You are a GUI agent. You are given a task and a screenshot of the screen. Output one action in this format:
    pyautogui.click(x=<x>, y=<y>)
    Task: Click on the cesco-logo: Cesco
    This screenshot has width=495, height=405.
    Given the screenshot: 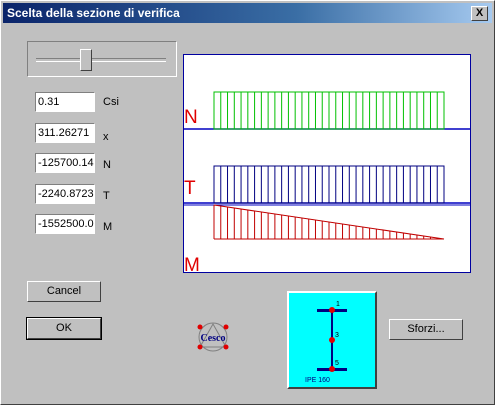 What is the action you would take?
    pyautogui.click(x=213, y=337)
    